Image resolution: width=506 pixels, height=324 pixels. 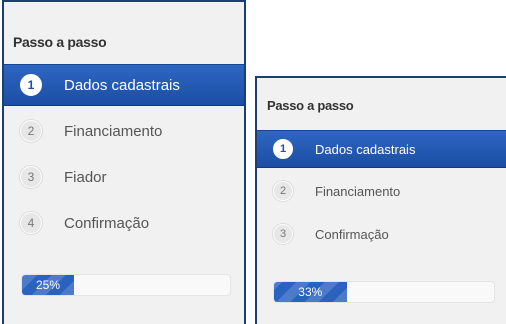 I want to click on step-confirmacao: 4 Confirmação, so click(x=124, y=223).